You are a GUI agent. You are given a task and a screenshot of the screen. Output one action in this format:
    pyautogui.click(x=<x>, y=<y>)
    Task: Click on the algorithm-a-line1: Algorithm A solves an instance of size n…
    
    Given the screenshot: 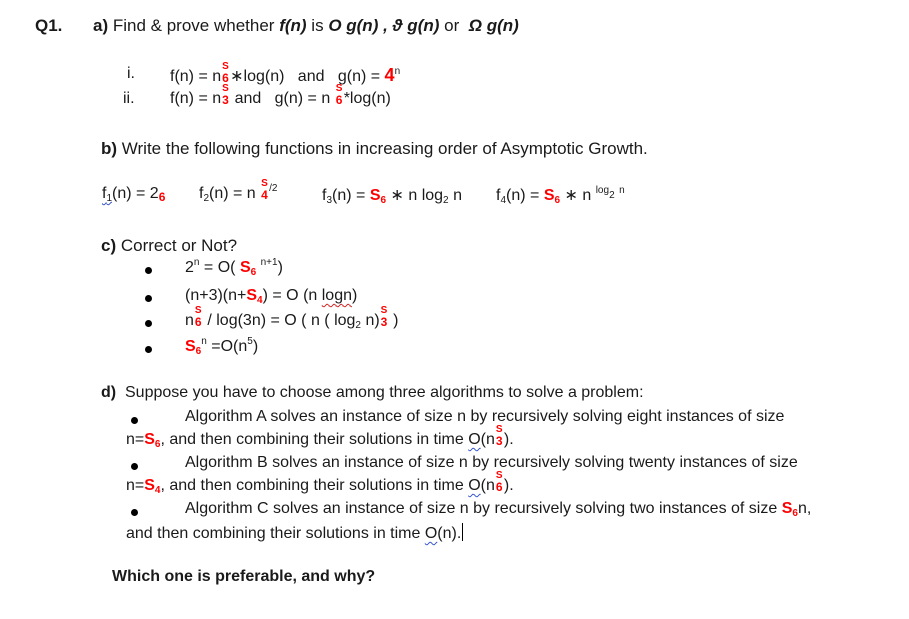 What is the action you would take?
    pyautogui.click(x=485, y=416)
    